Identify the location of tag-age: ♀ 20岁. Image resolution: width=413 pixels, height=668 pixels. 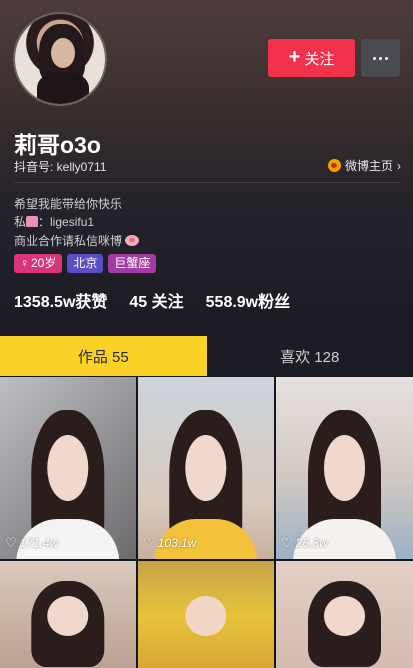
(38, 263).